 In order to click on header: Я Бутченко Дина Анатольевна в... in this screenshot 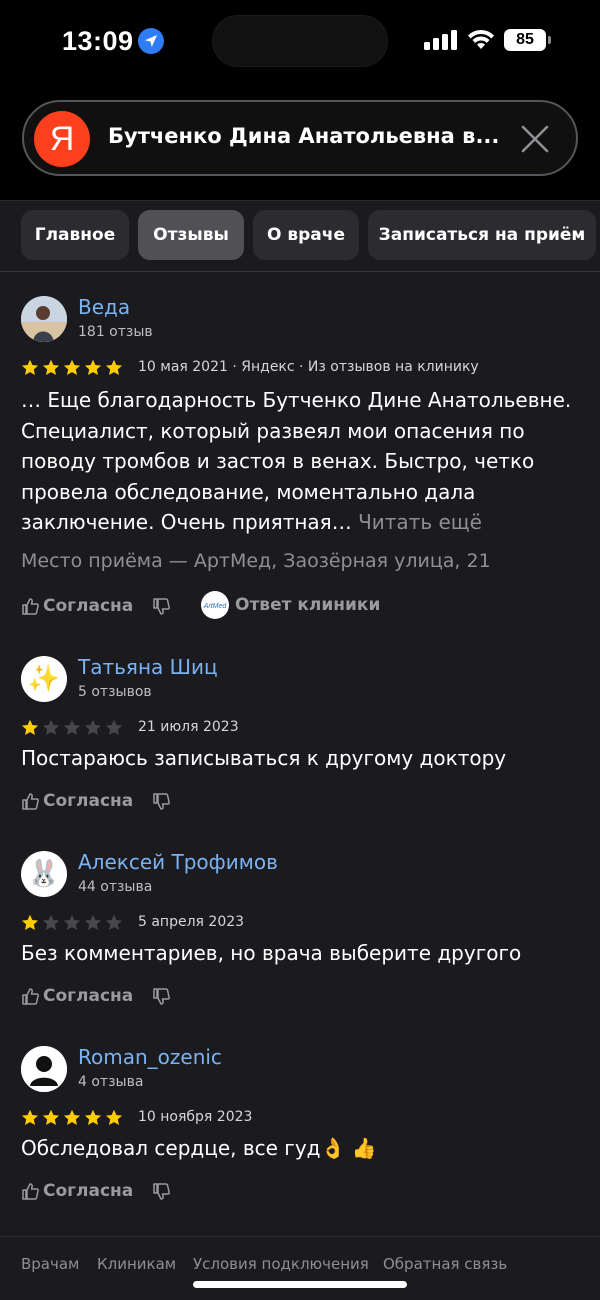, I will do `click(300, 140)`.